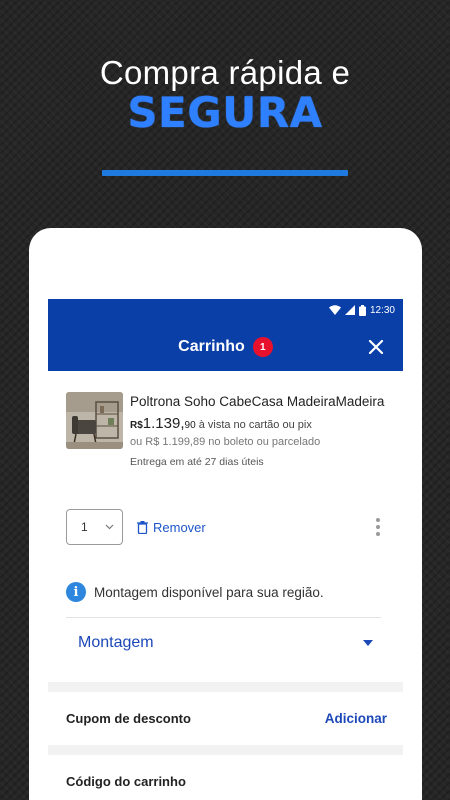 Image resolution: width=450 pixels, height=800 pixels. I want to click on promo-highlight: SEGURA, so click(225, 112).